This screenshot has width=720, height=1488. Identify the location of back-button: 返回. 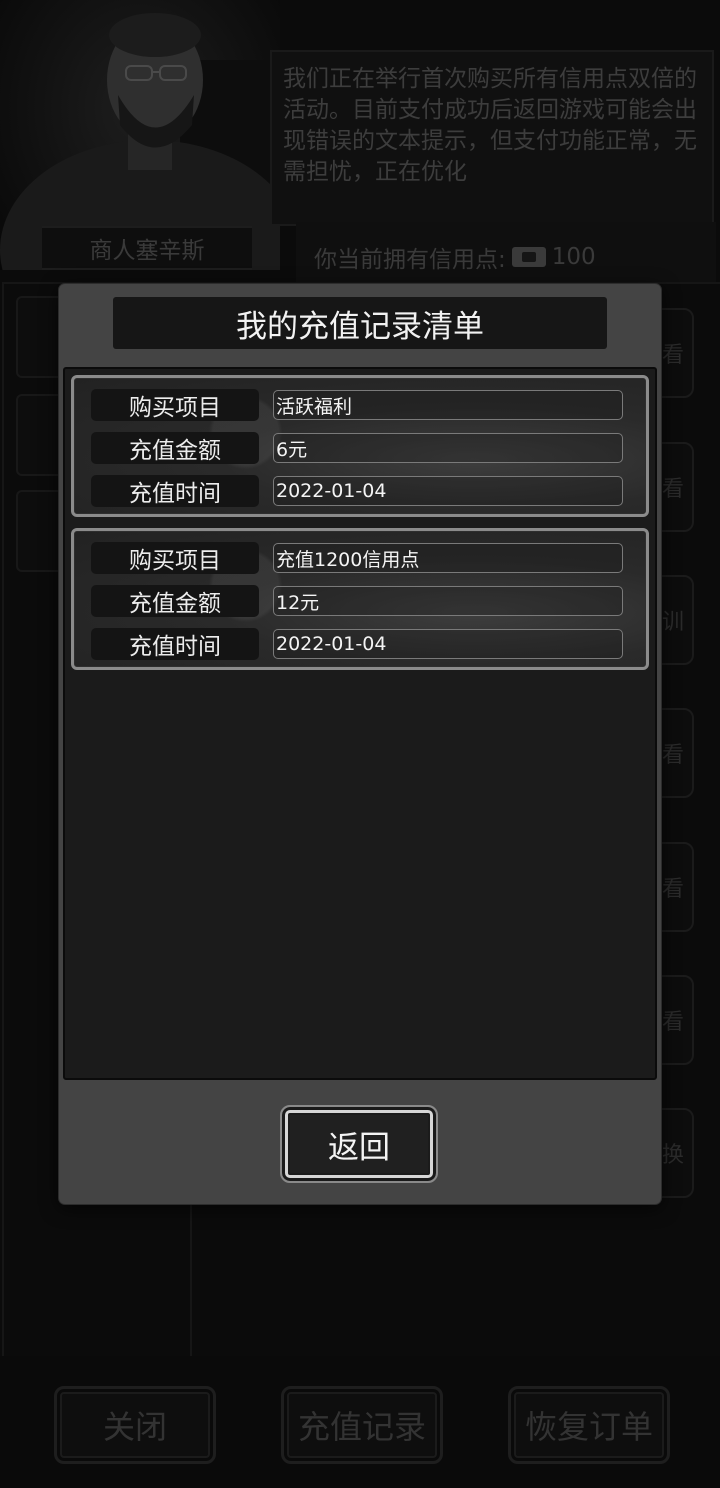
(359, 1144).